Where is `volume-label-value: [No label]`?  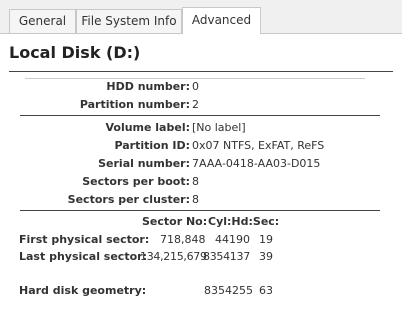 volume-label-value: [No label] is located at coordinates (219, 127).